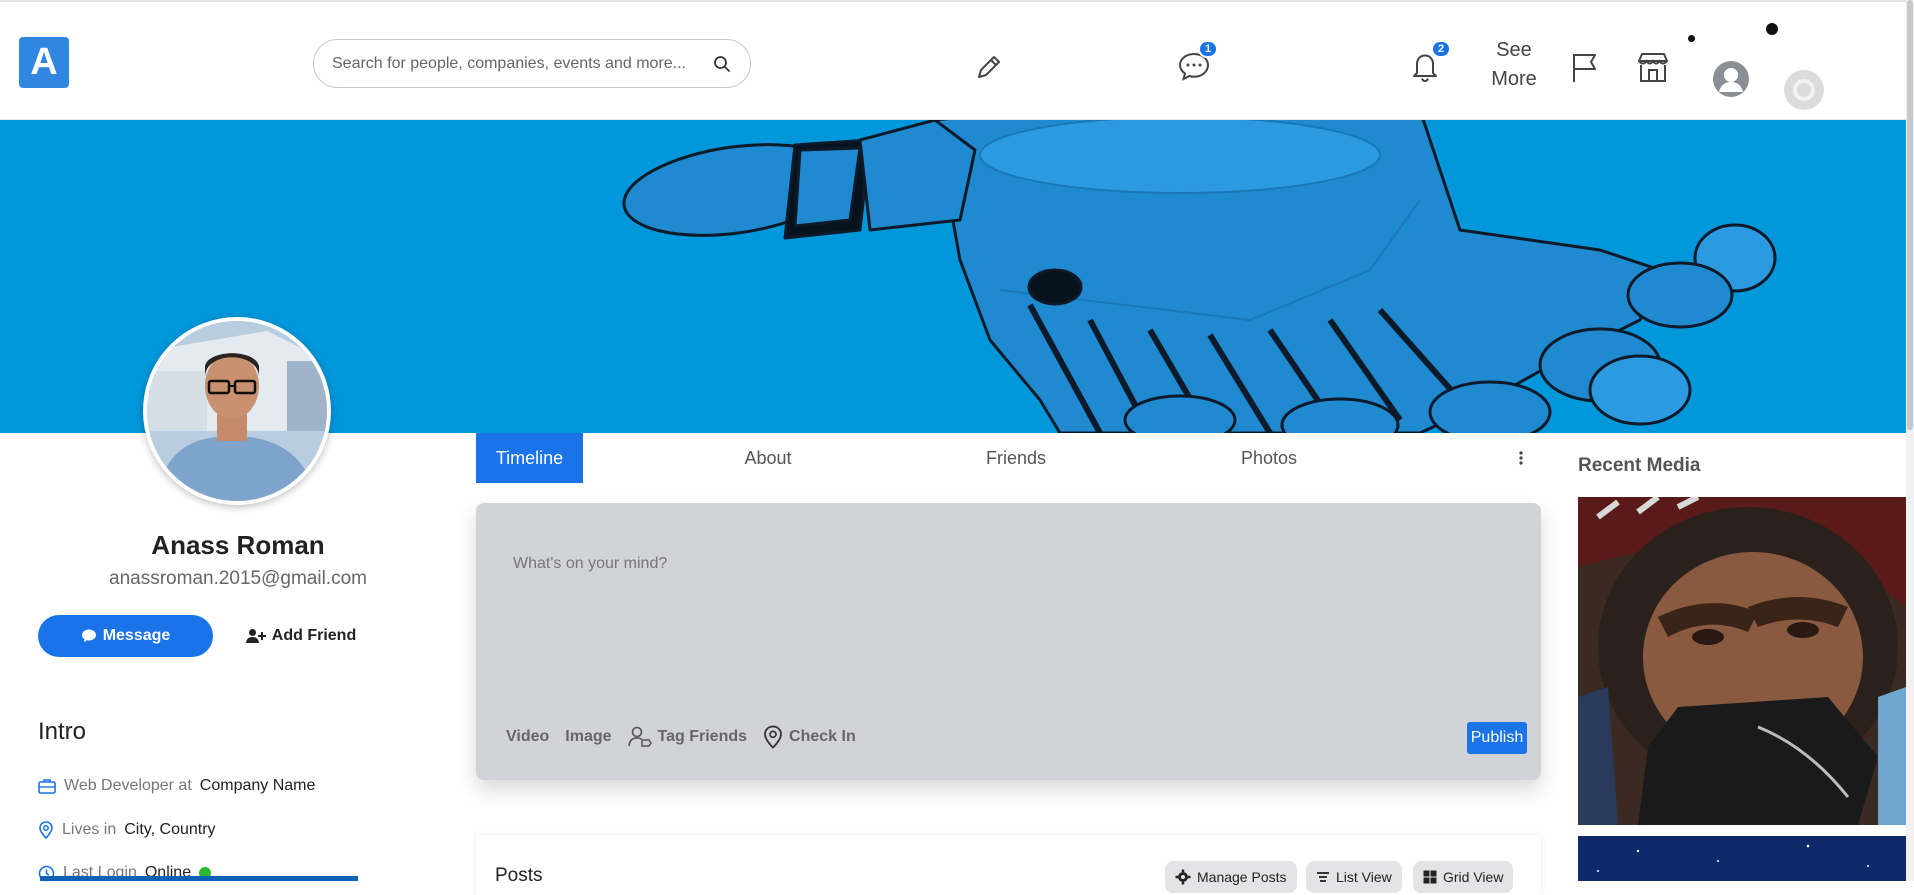  I want to click on settings-icon, so click(1804, 90).